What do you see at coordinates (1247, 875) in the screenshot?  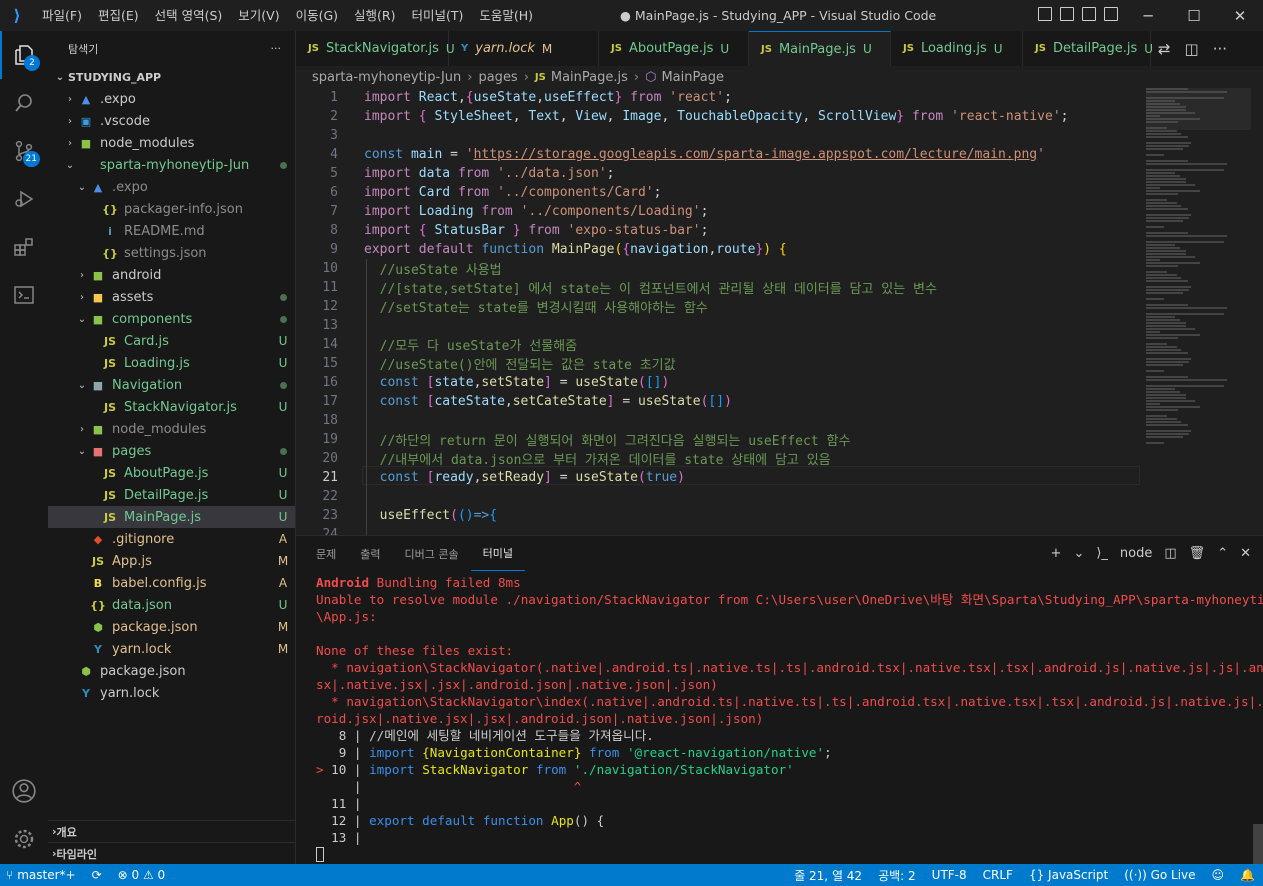 I see `notifications-icon: 🔔` at bounding box center [1247, 875].